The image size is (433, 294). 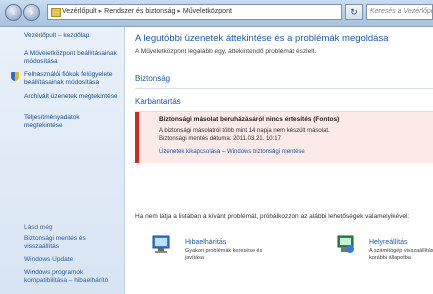 What do you see at coordinates (388, 242) in the screenshot?
I see `tile-recovery-label: Helyreállítás` at bounding box center [388, 242].